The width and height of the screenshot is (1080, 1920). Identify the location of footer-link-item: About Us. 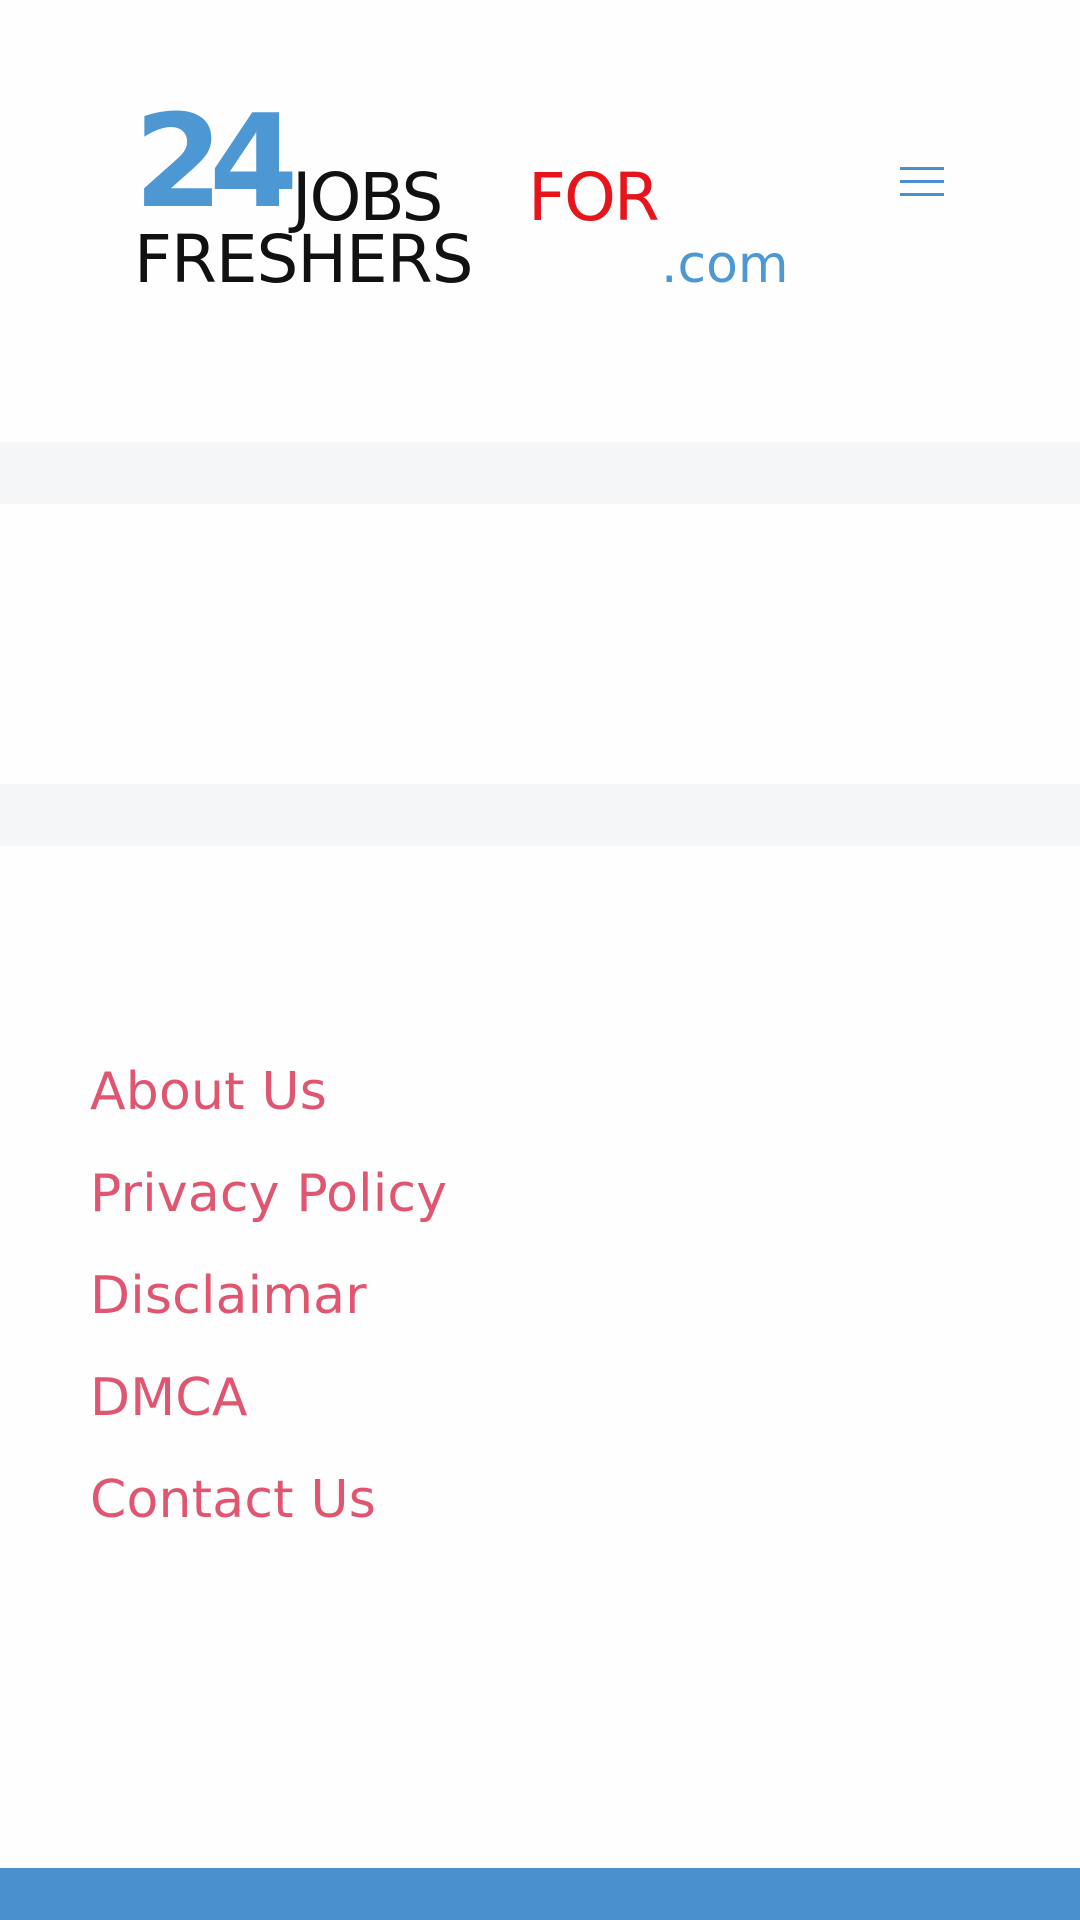
(540, 1101).